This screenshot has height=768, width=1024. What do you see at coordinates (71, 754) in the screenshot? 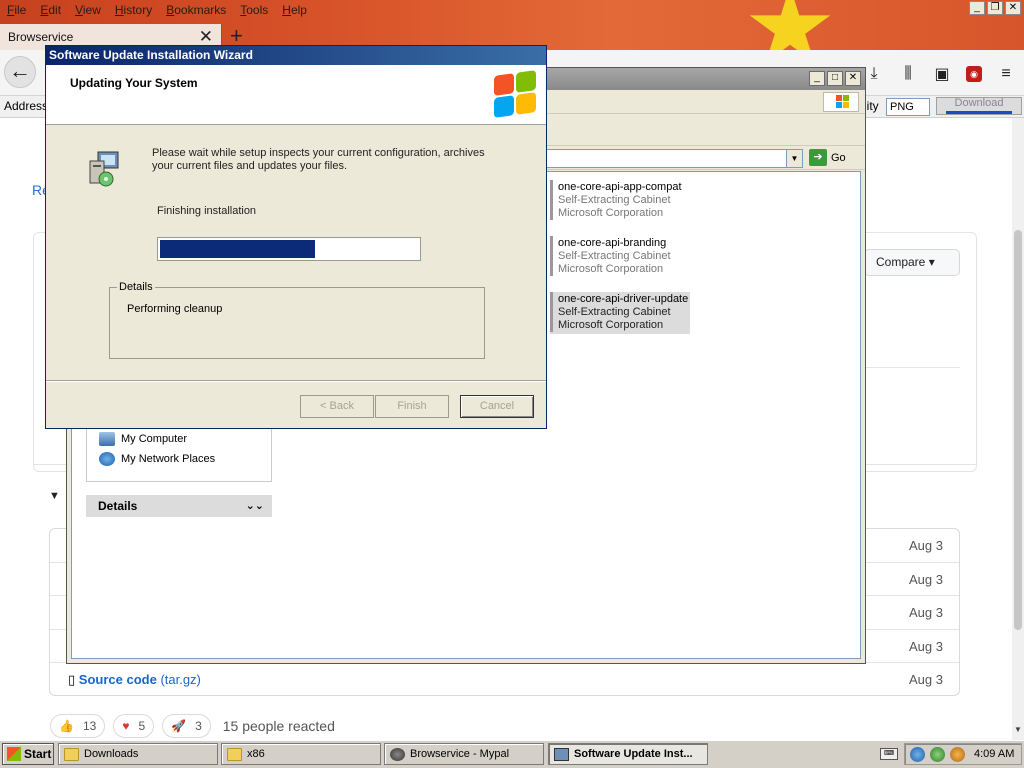
I see `folder-icon` at bounding box center [71, 754].